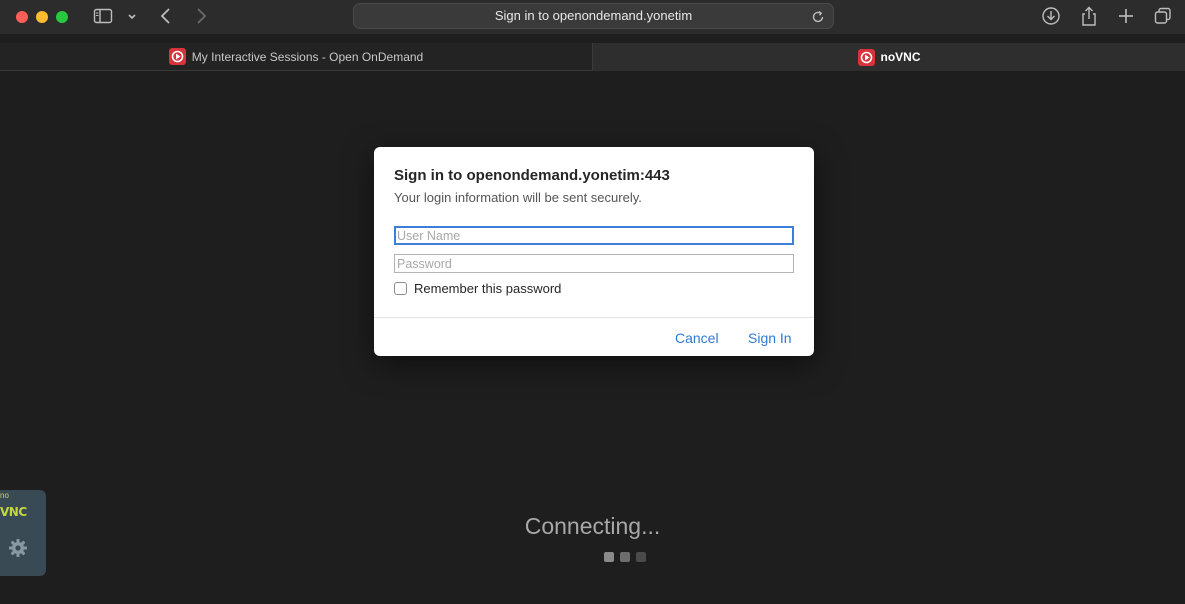  What do you see at coordinates (42, 17) in the screenshot?
I see `minimize-window-button` at bounding box center [42, 17].